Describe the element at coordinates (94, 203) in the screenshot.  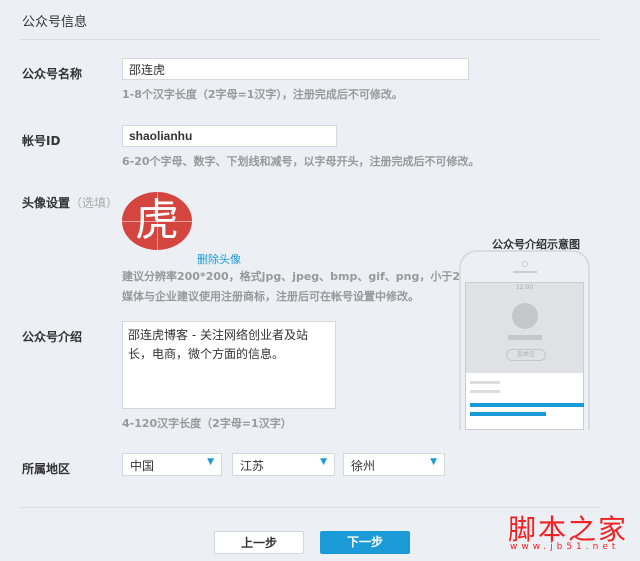
I see `optional-tag: （选填）` at that location.